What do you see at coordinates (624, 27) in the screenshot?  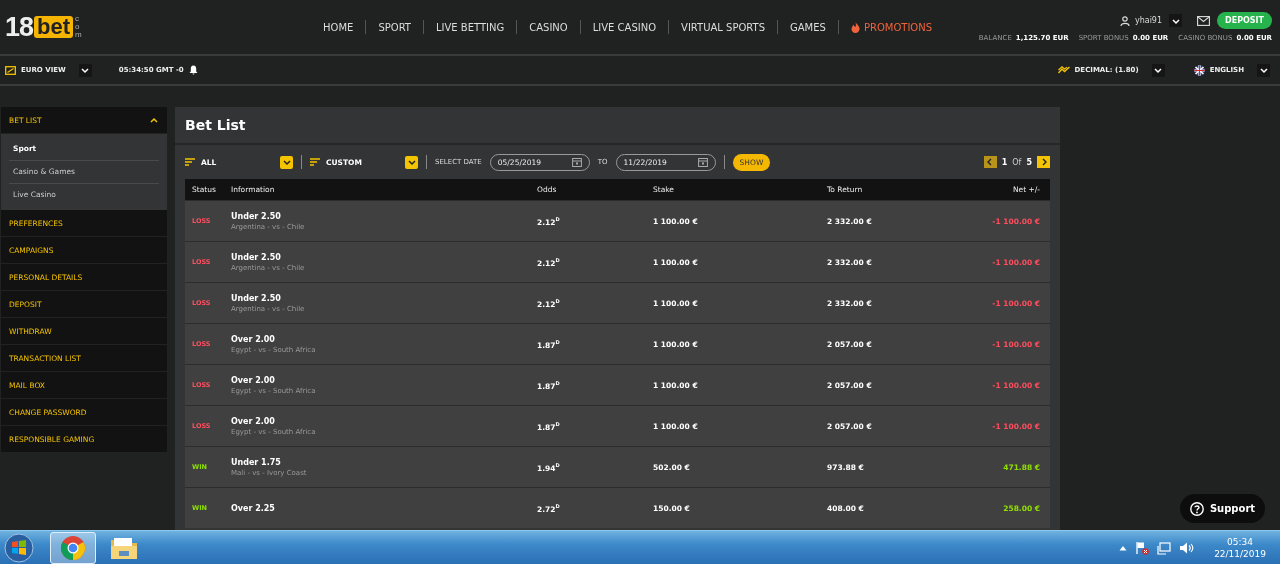 I see `nav-link: LIVE CASINO` at bounding box center [624, 27].